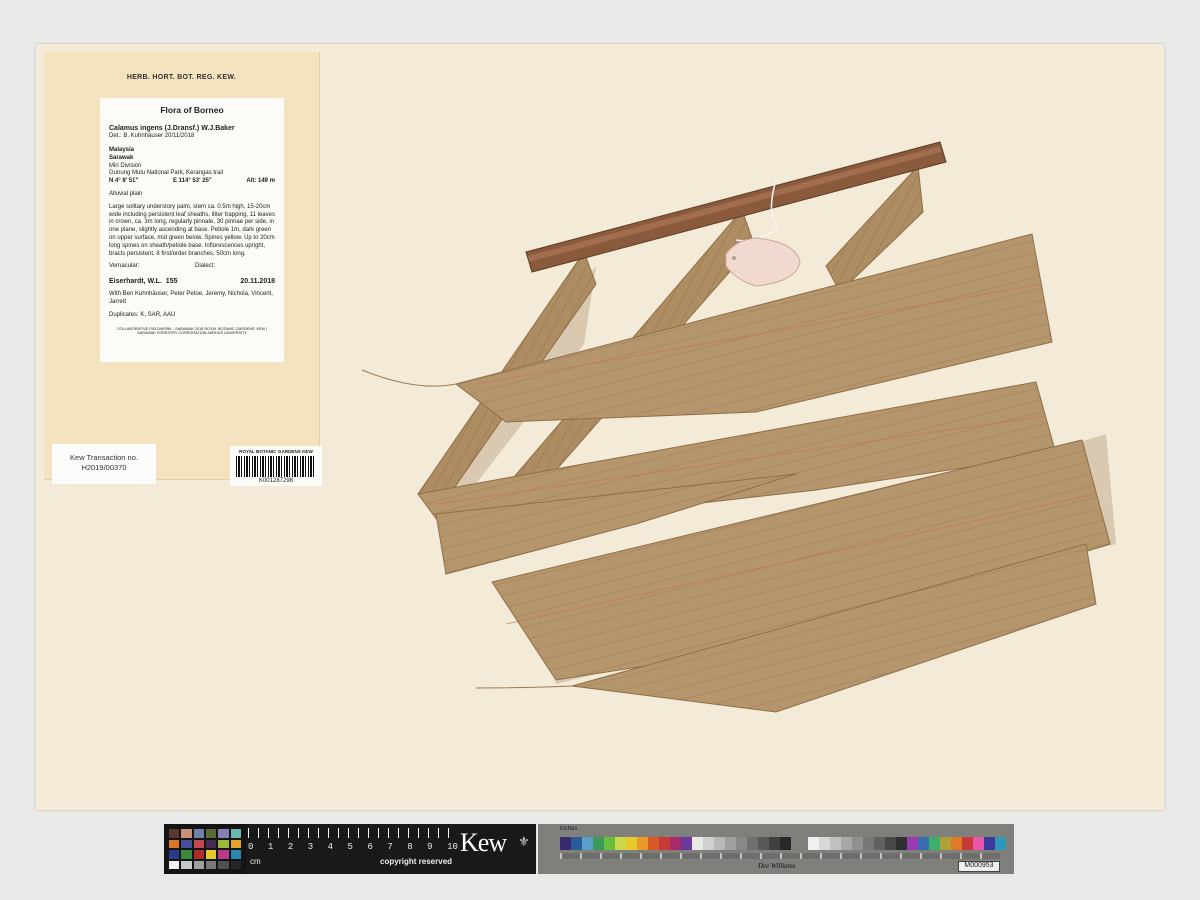 Image resolution: width=1200 pixels, height=900 pixels. What do you see at coordinates (780, 856) in the screenshot?
I see `inch-band` at bounding box center [780, 856].